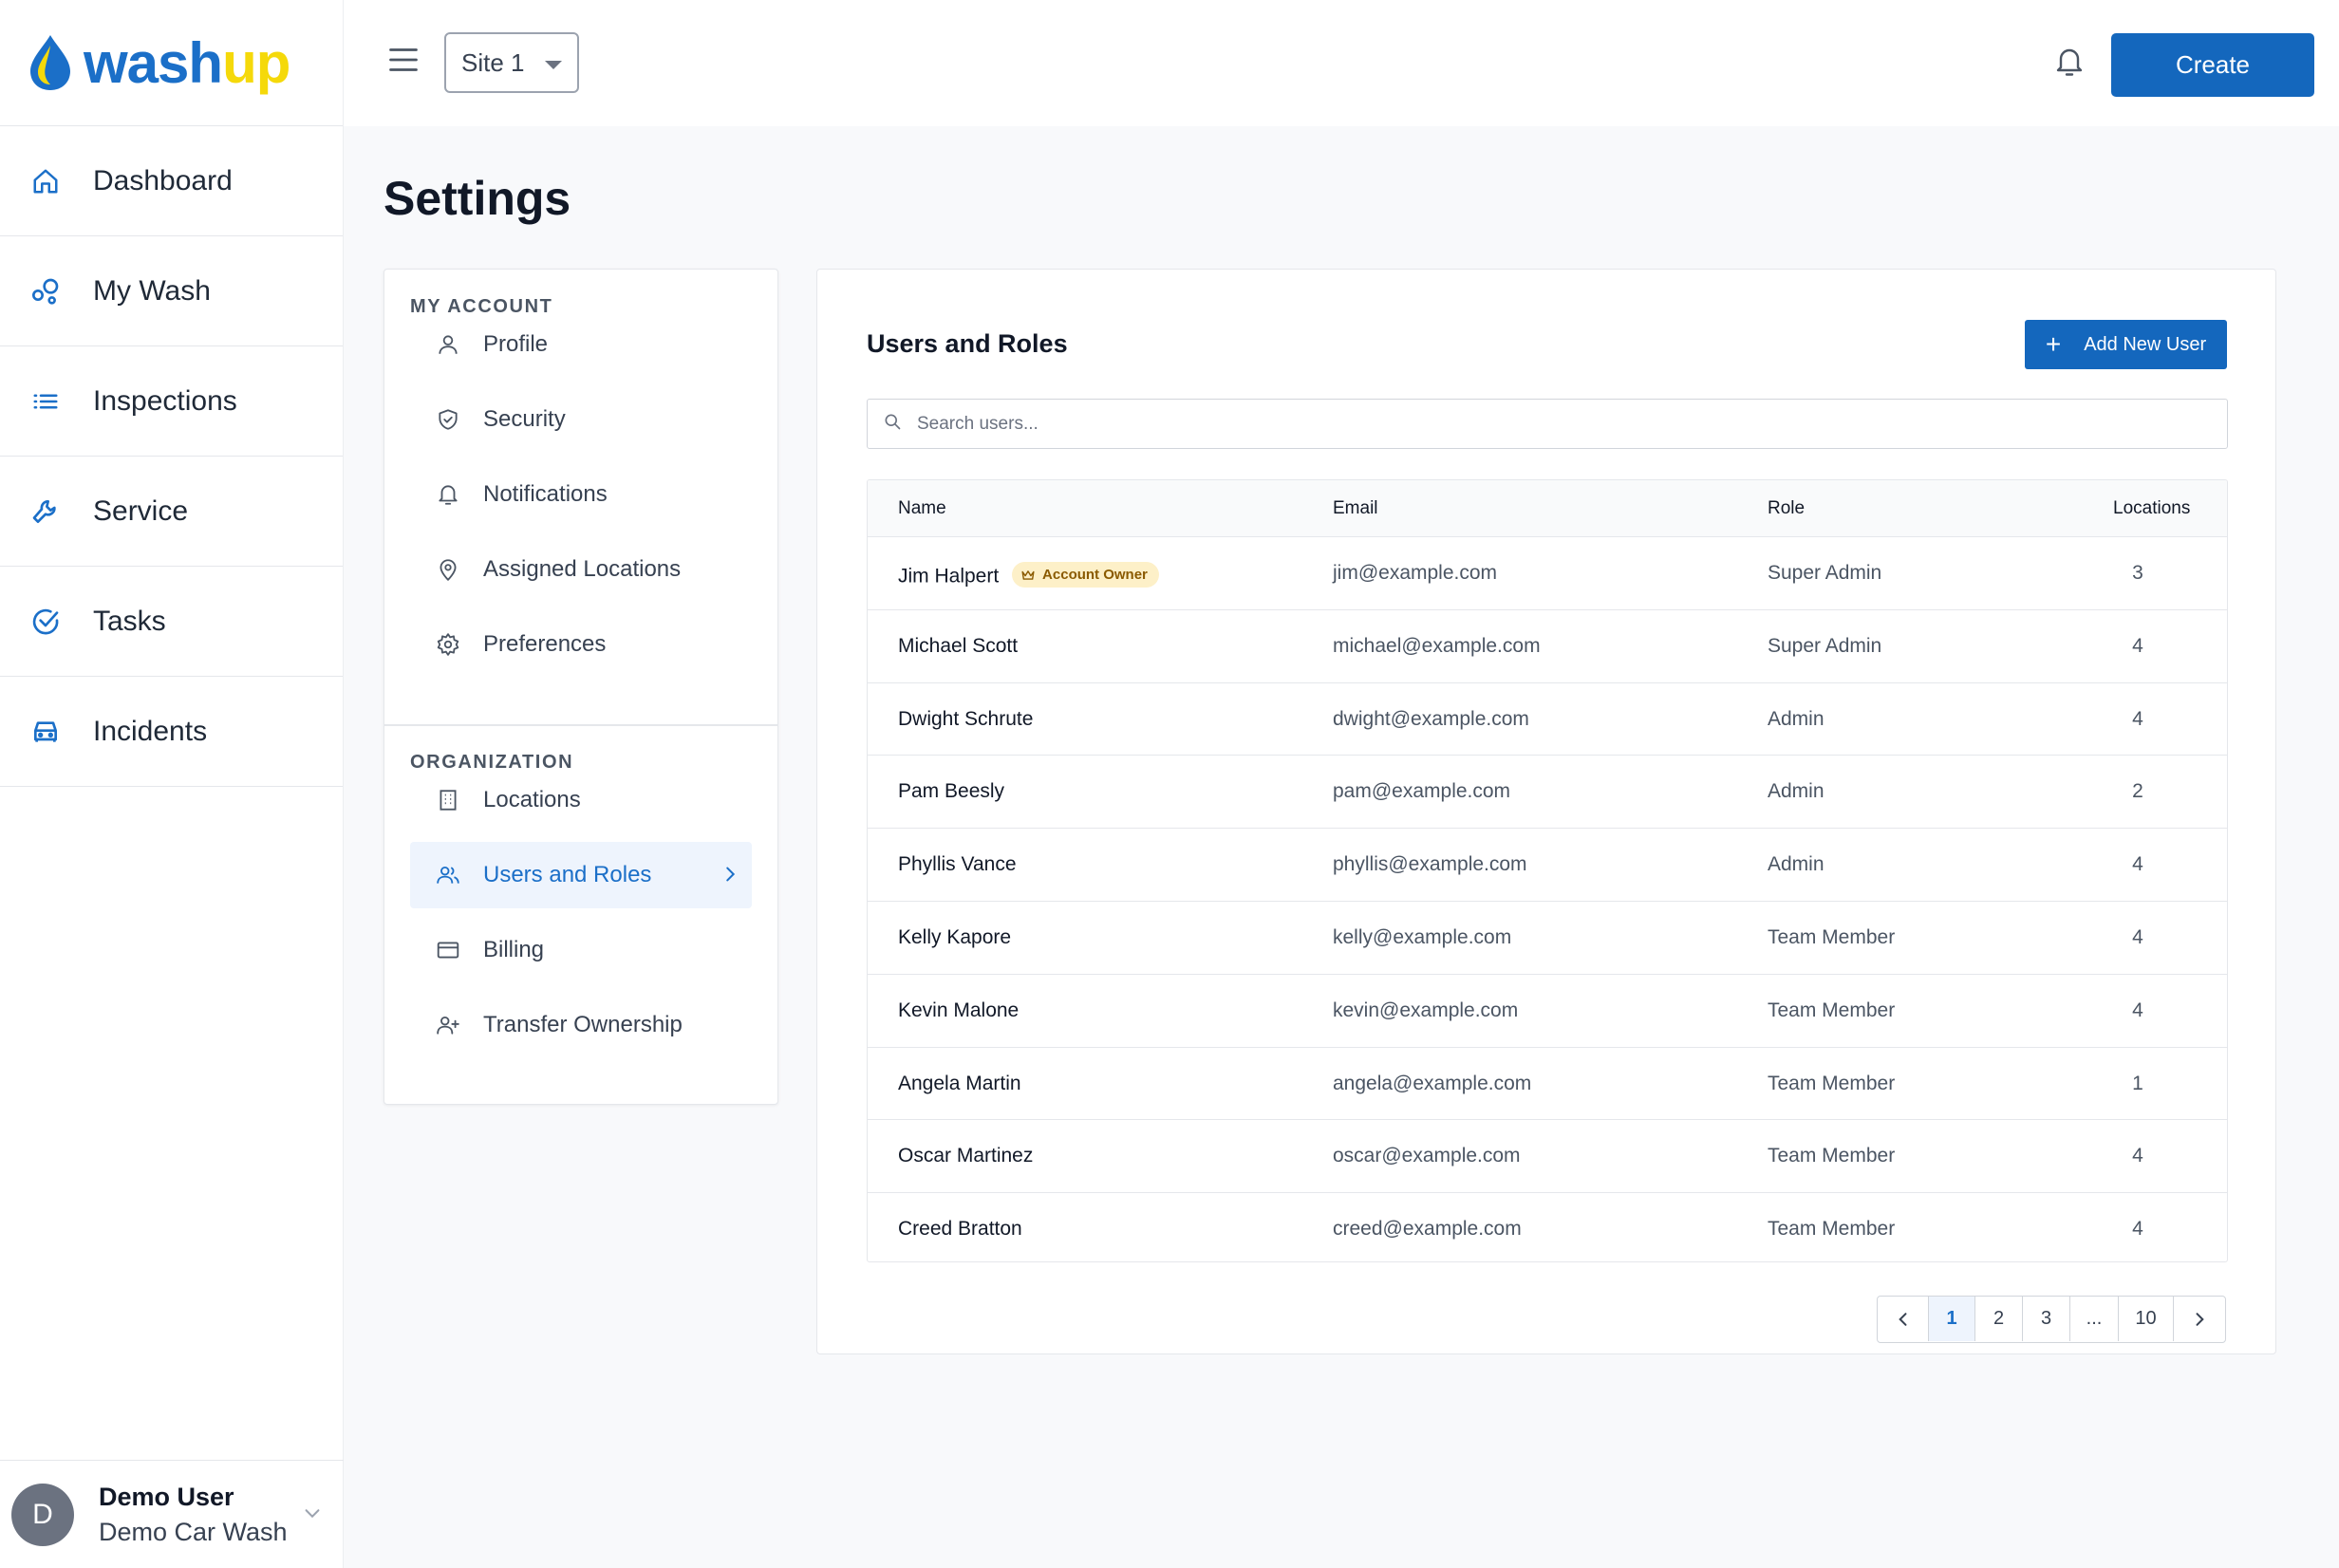  I want to click on add-new-user-button: + Add New User, so click(2126, 345).